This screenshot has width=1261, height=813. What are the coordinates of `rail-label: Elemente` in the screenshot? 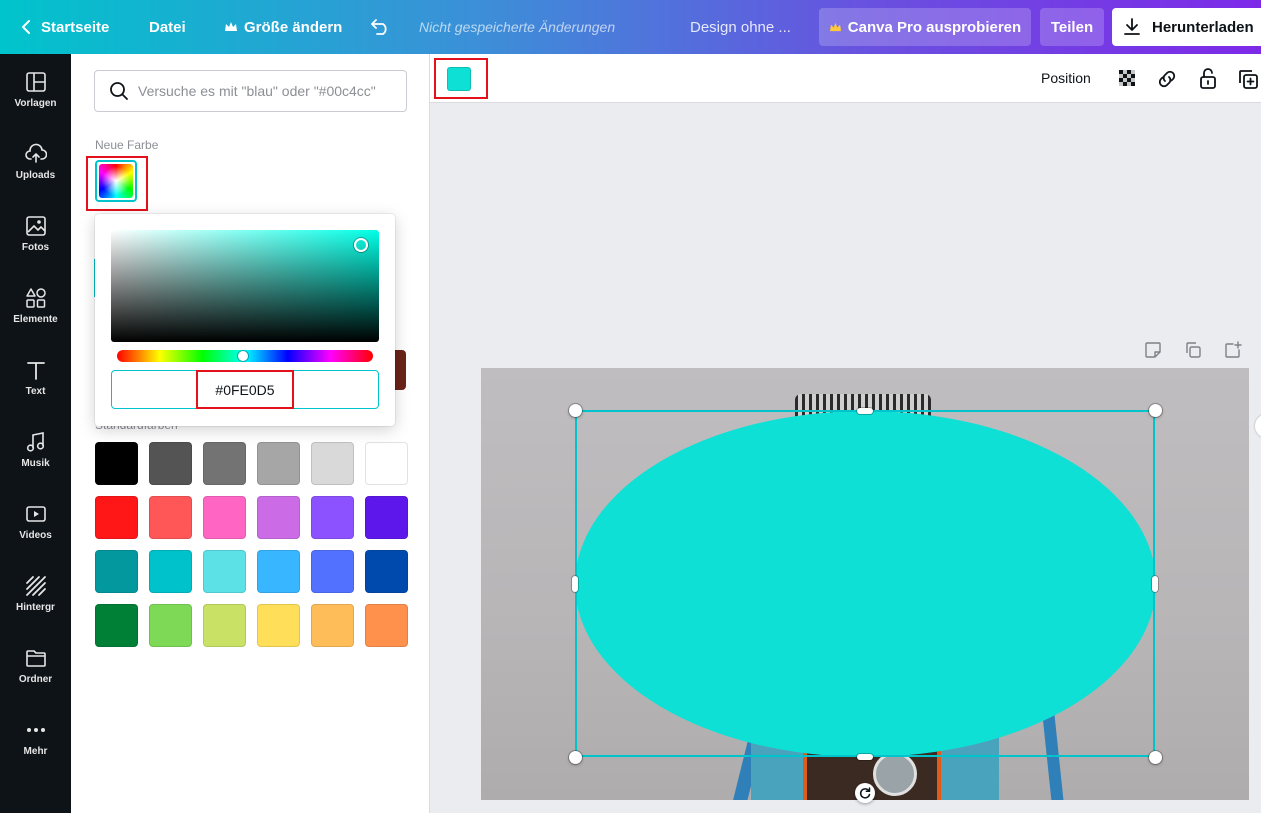 It's located at (35, 319).